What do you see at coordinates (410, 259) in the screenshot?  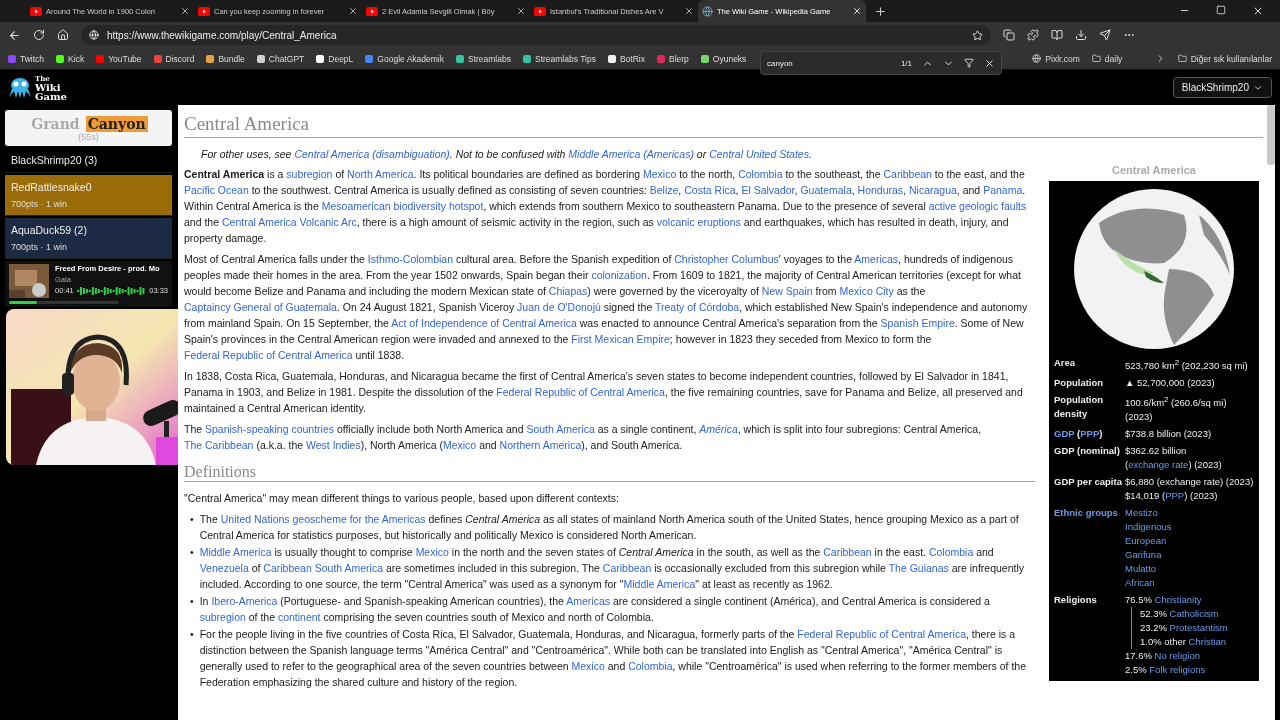 I see `link: Isthmo-Colombian` at bounding box center [410, 259].